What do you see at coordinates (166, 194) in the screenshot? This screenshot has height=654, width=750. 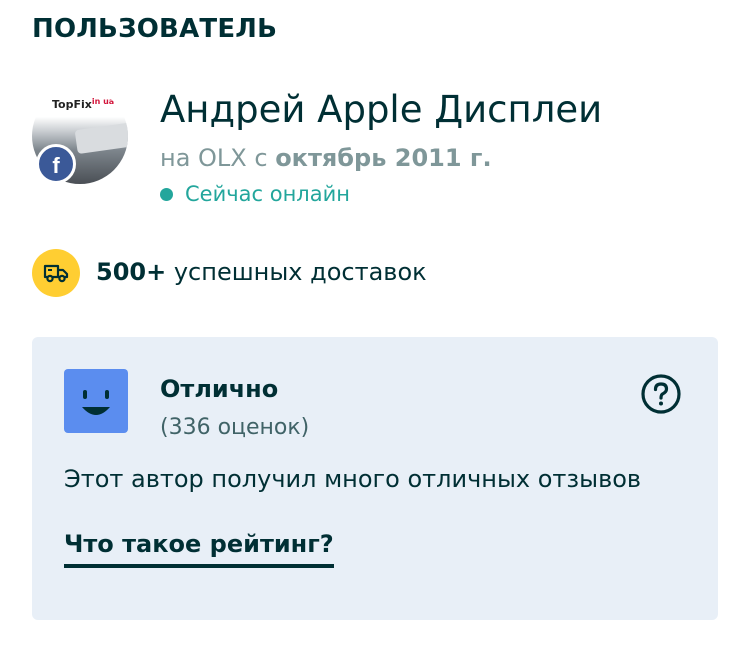 I see `online-dot-icon` at bounding box center [166, 194].